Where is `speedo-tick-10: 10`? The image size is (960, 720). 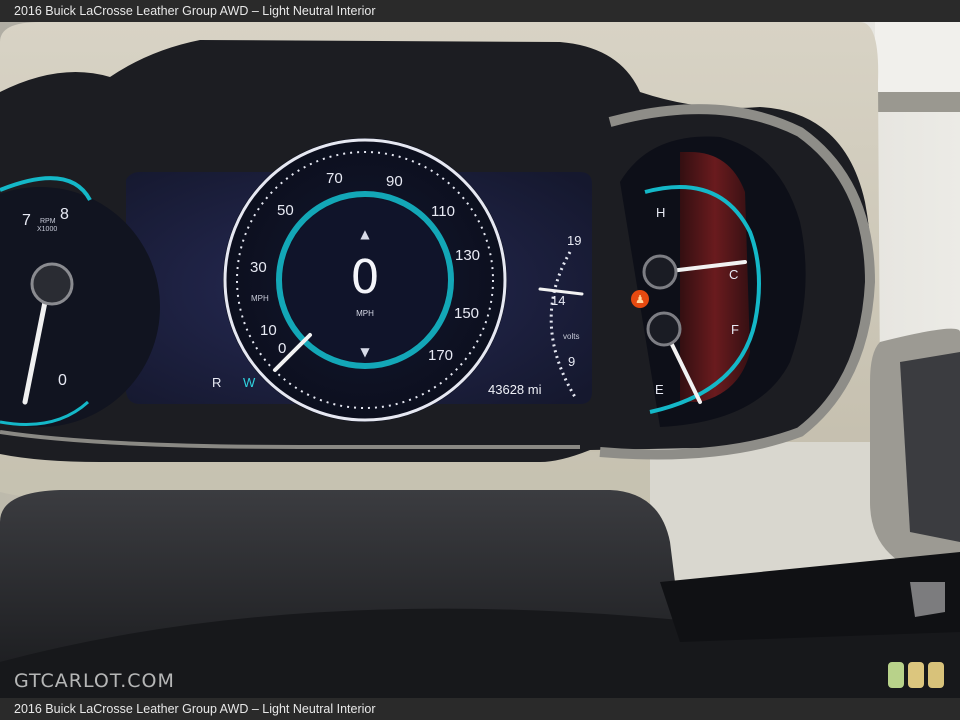
speedo-tick-10: 10 is located at coordinates (268, 330).